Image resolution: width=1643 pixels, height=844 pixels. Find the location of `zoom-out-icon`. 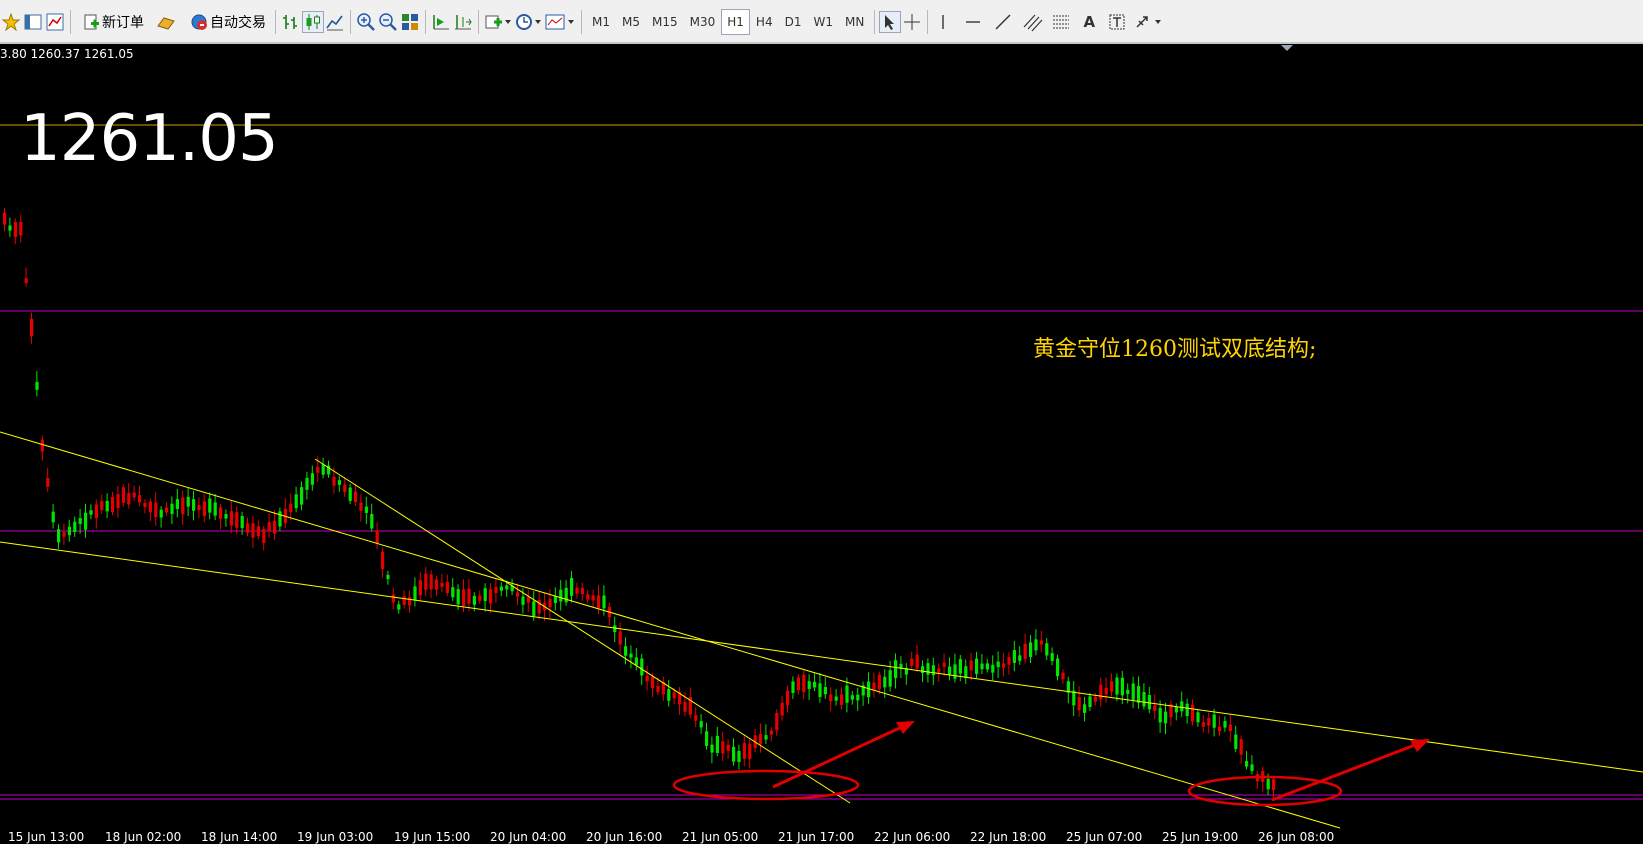

zoom-out-icon is located at coordinates (388, 22).